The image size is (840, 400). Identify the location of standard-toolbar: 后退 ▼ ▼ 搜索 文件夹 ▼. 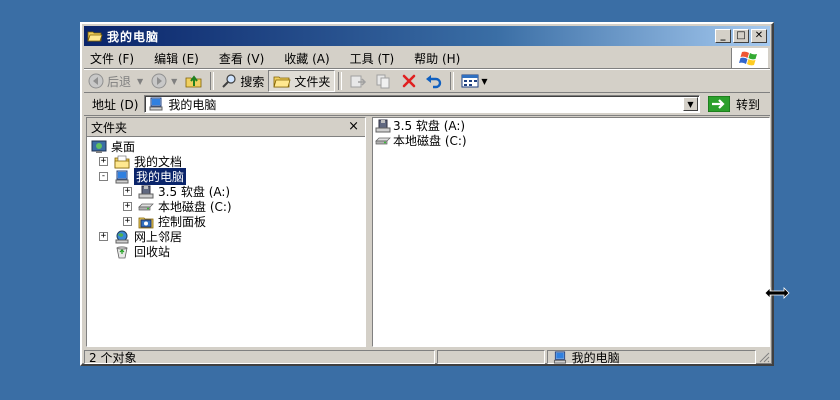
(427, 81).